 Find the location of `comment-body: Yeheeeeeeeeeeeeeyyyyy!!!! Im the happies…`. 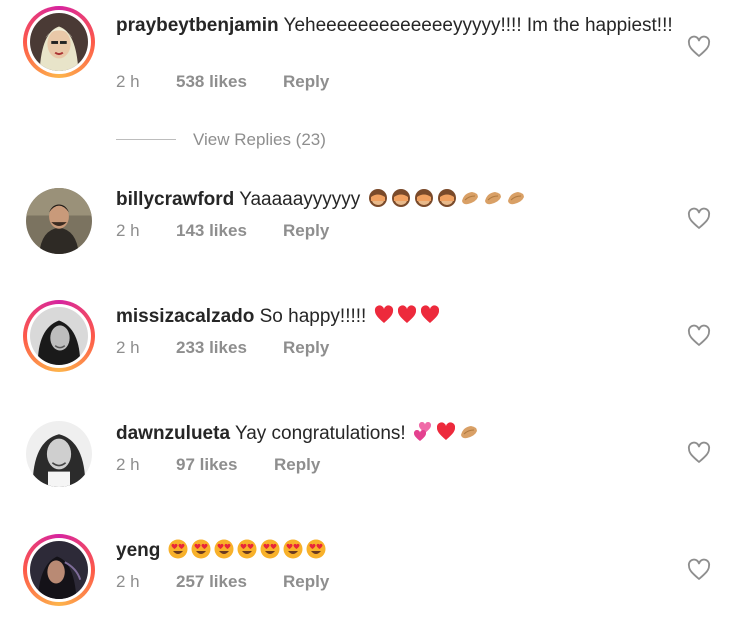

comment-body: Yeheeeeeeeeeeeeeyyyyy!!!! Im the happies… is located at coordinates (478, 25).